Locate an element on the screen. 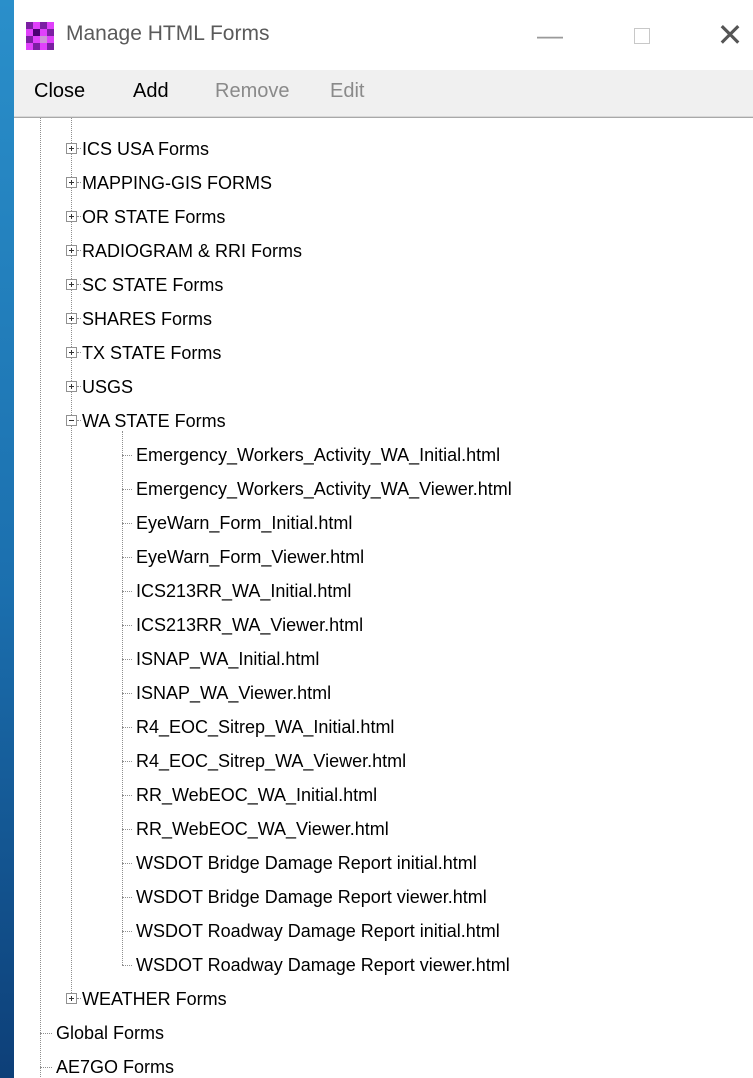  tree-file-item: R4_EOC_Sitrep_WA_Viewer.html is located at coordinates (271, 761).